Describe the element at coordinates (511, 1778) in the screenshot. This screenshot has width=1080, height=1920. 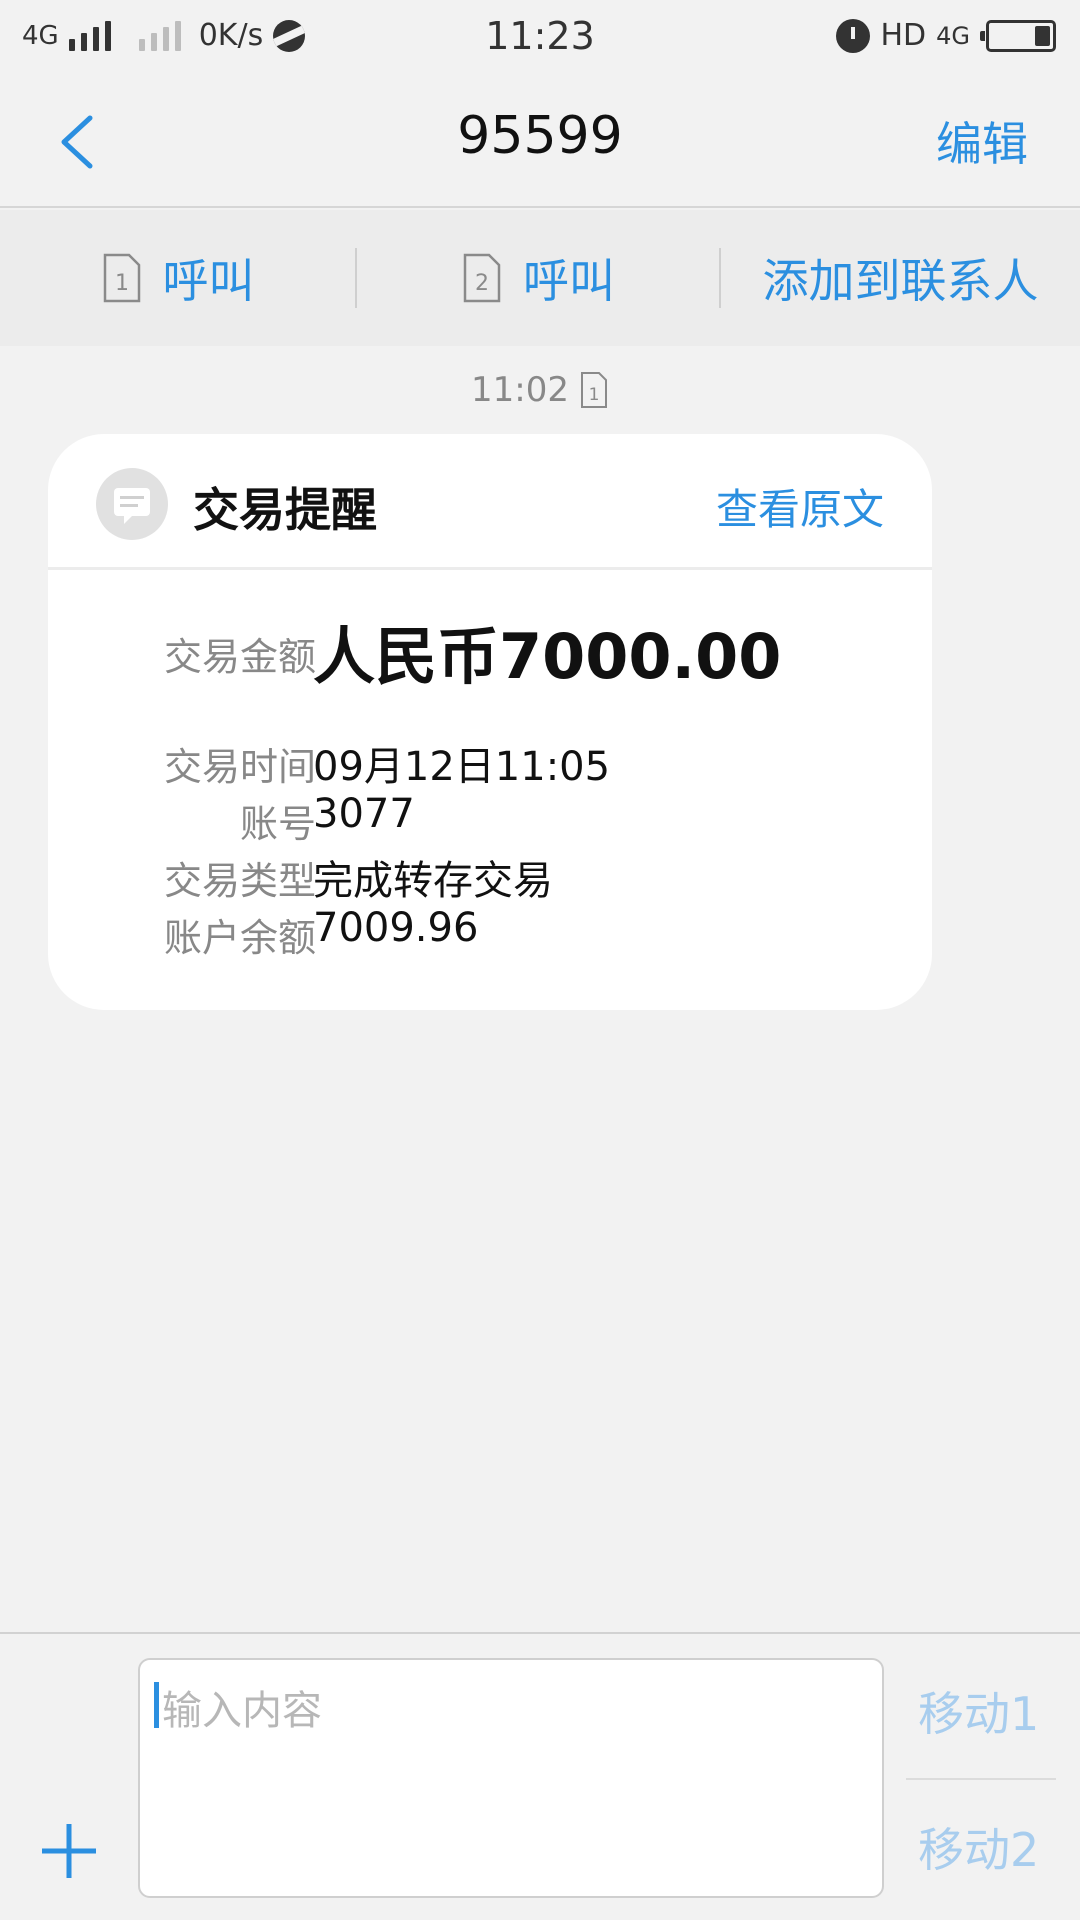
I see `message-input: 输入内容` at that location.